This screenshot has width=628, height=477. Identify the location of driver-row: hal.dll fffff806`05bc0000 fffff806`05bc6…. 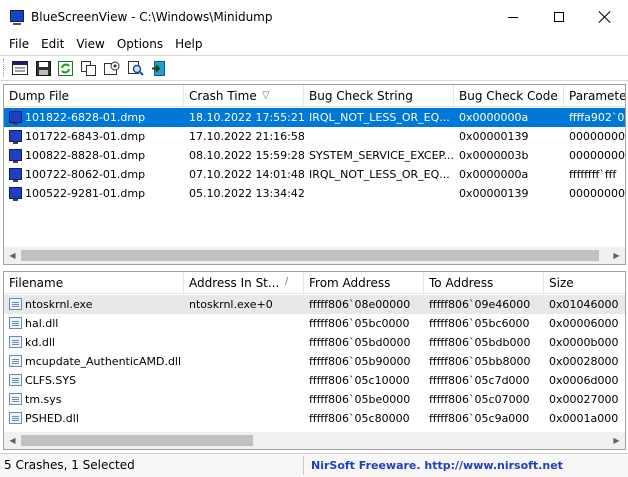
(314, 323).